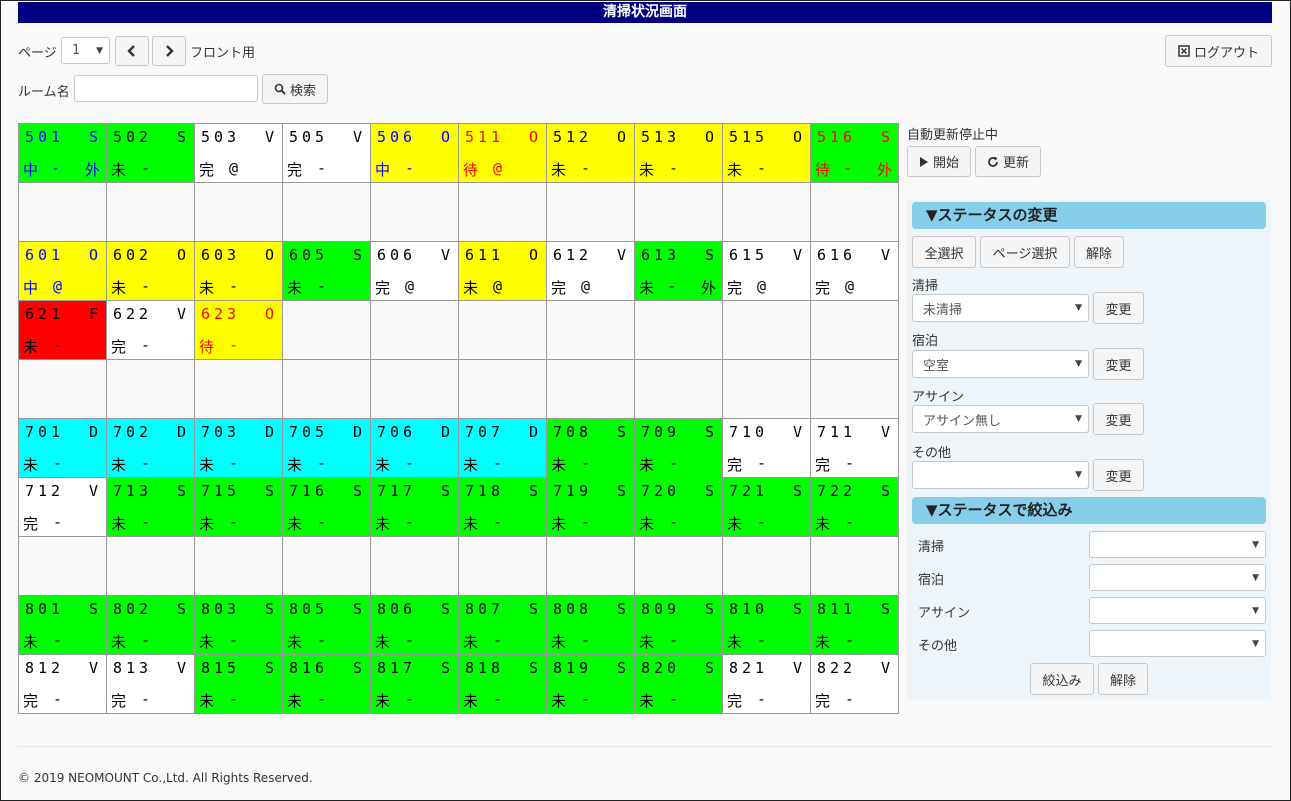 This screenshot has width=1291, height=801. What do you see at coordinates (1123, 679) in the screenshot?
I see `filter-clear-button: 解除` at bounding box center [1123, 679].